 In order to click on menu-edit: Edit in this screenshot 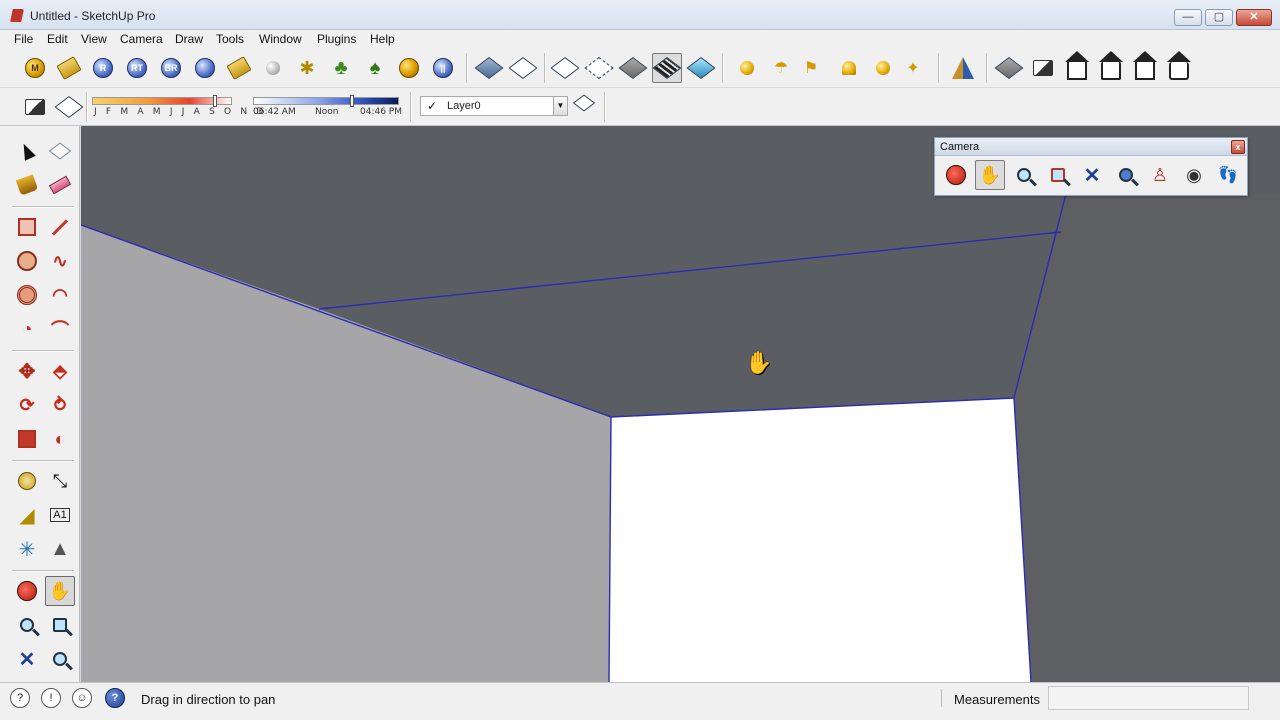, I will do `click(57, 39)`.